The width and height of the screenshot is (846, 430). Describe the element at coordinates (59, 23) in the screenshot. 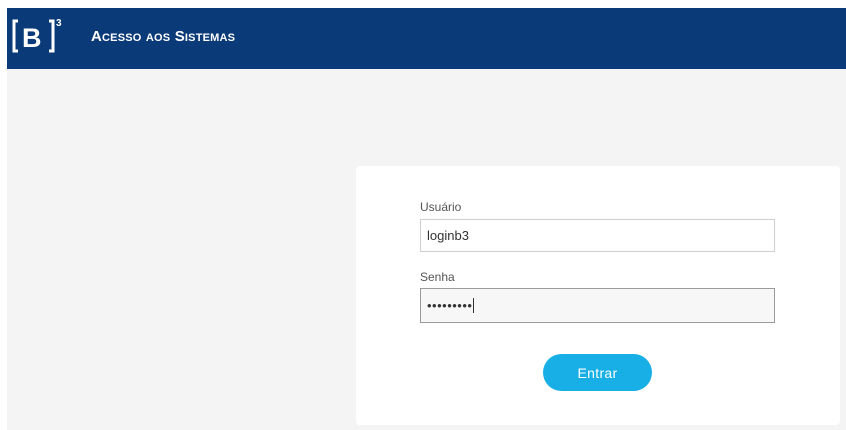

I see `logo-superscript: 3` at that location.